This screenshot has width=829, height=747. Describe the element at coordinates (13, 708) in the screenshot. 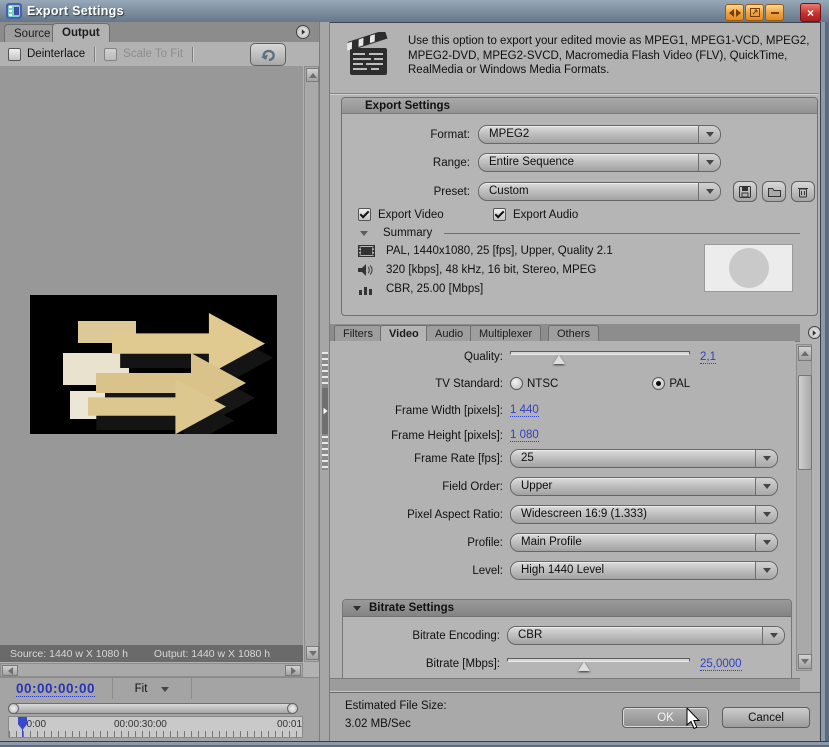

I see `zoom-handle-left` at that location.